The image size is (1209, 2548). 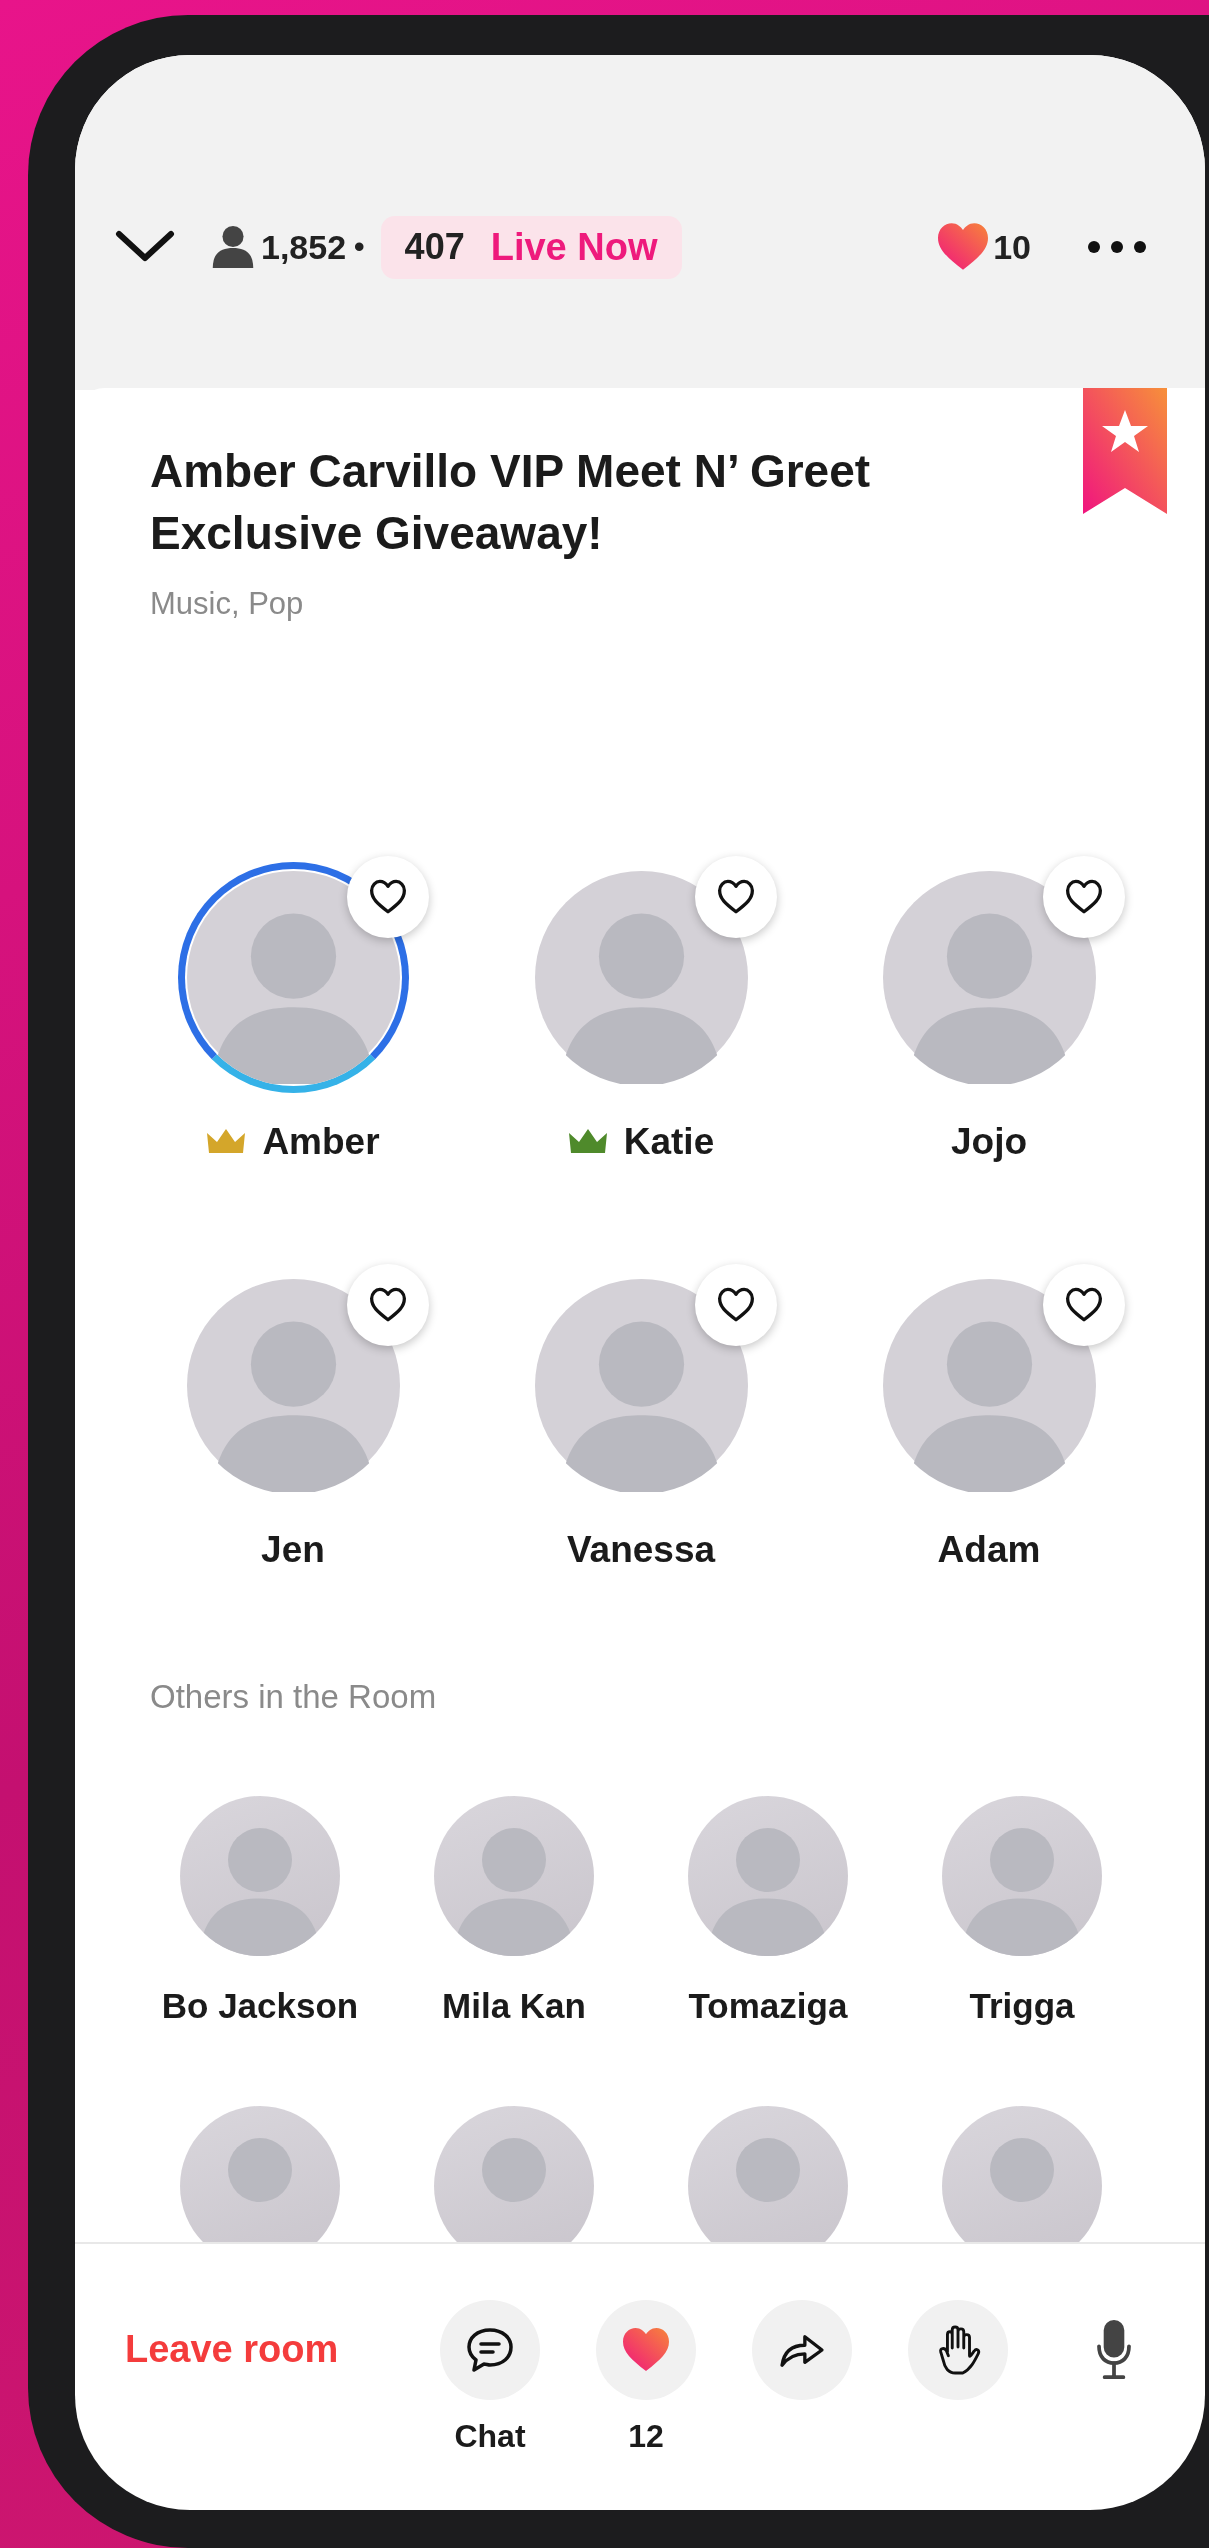 I want to click on speaker-name: Vanessa, so click(x=641, y=1550).